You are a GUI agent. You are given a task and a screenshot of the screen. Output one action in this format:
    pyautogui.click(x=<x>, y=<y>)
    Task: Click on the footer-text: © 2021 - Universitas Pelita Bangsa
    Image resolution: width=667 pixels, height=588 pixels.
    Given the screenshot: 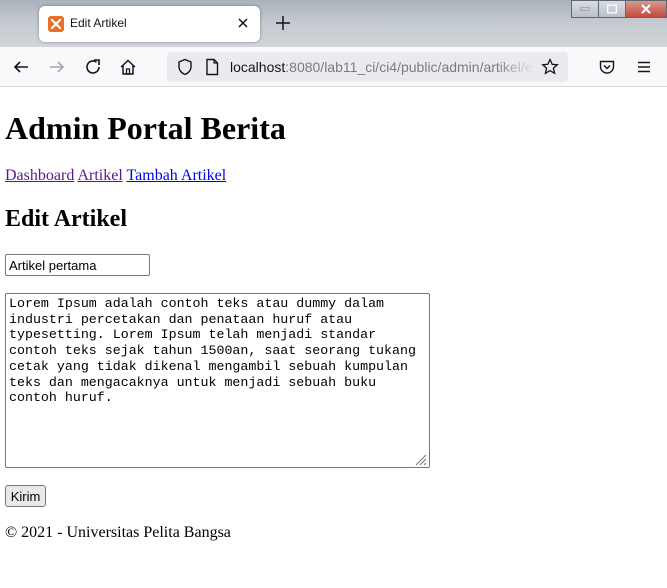 What is the action you would take?
    pyautogui.click(x=118, y=532)
    